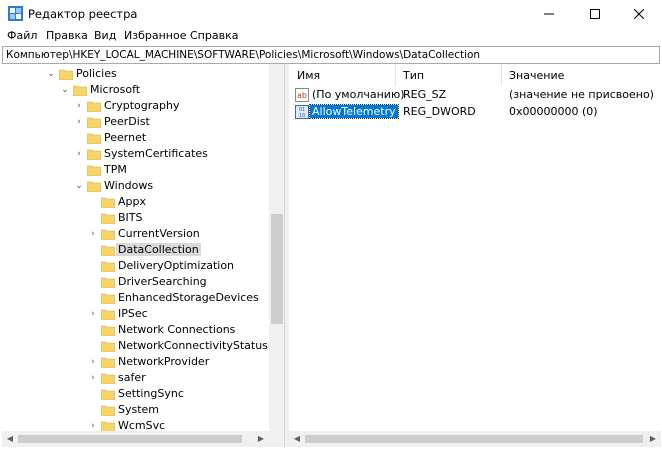 Image resolution: width=662 pixels, height=449 pixels. What do you see at coordinates (188, 297) in the screenshot?
I see `tree-node-label: EnhancedStorageDevices` at bounding box center [188, 297].